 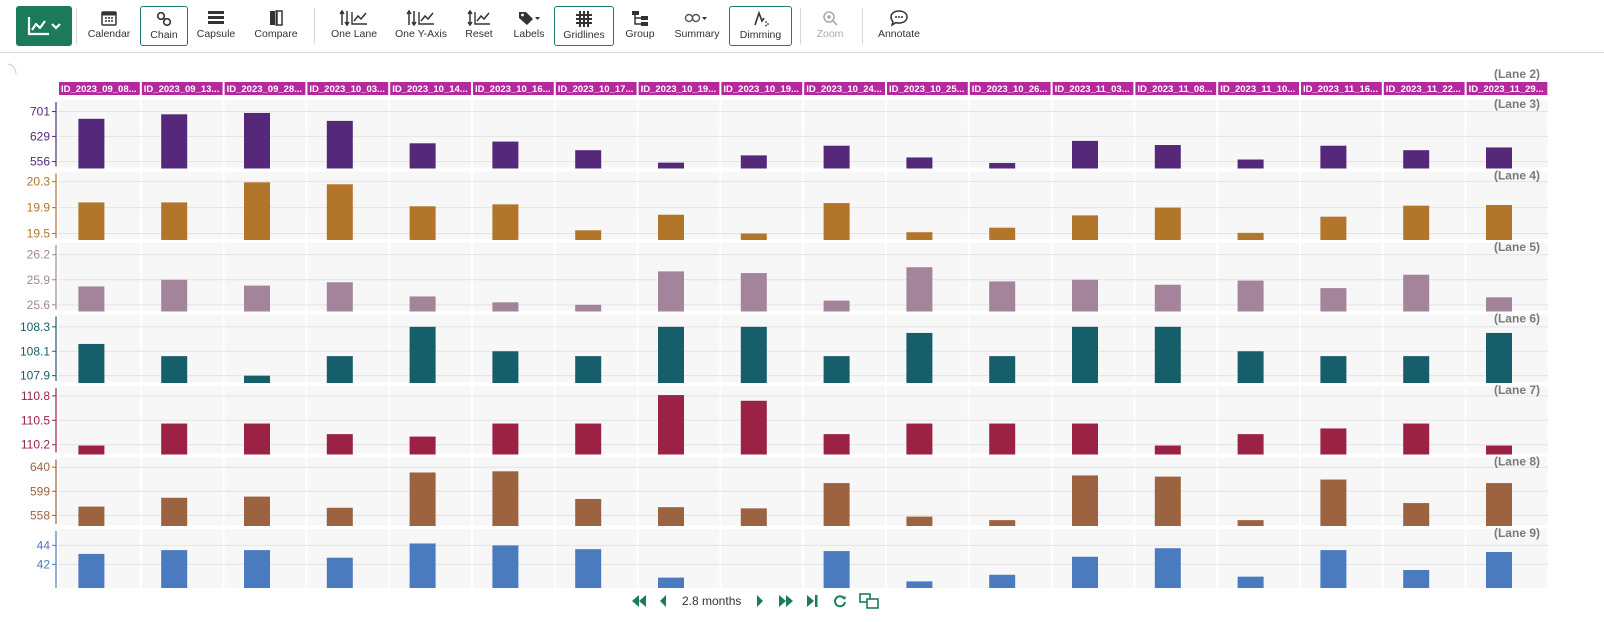 What do you see at coordinates (697, 34) in the screenshot?
I see `summary-label: Summary` at bounding box center [697, 34].